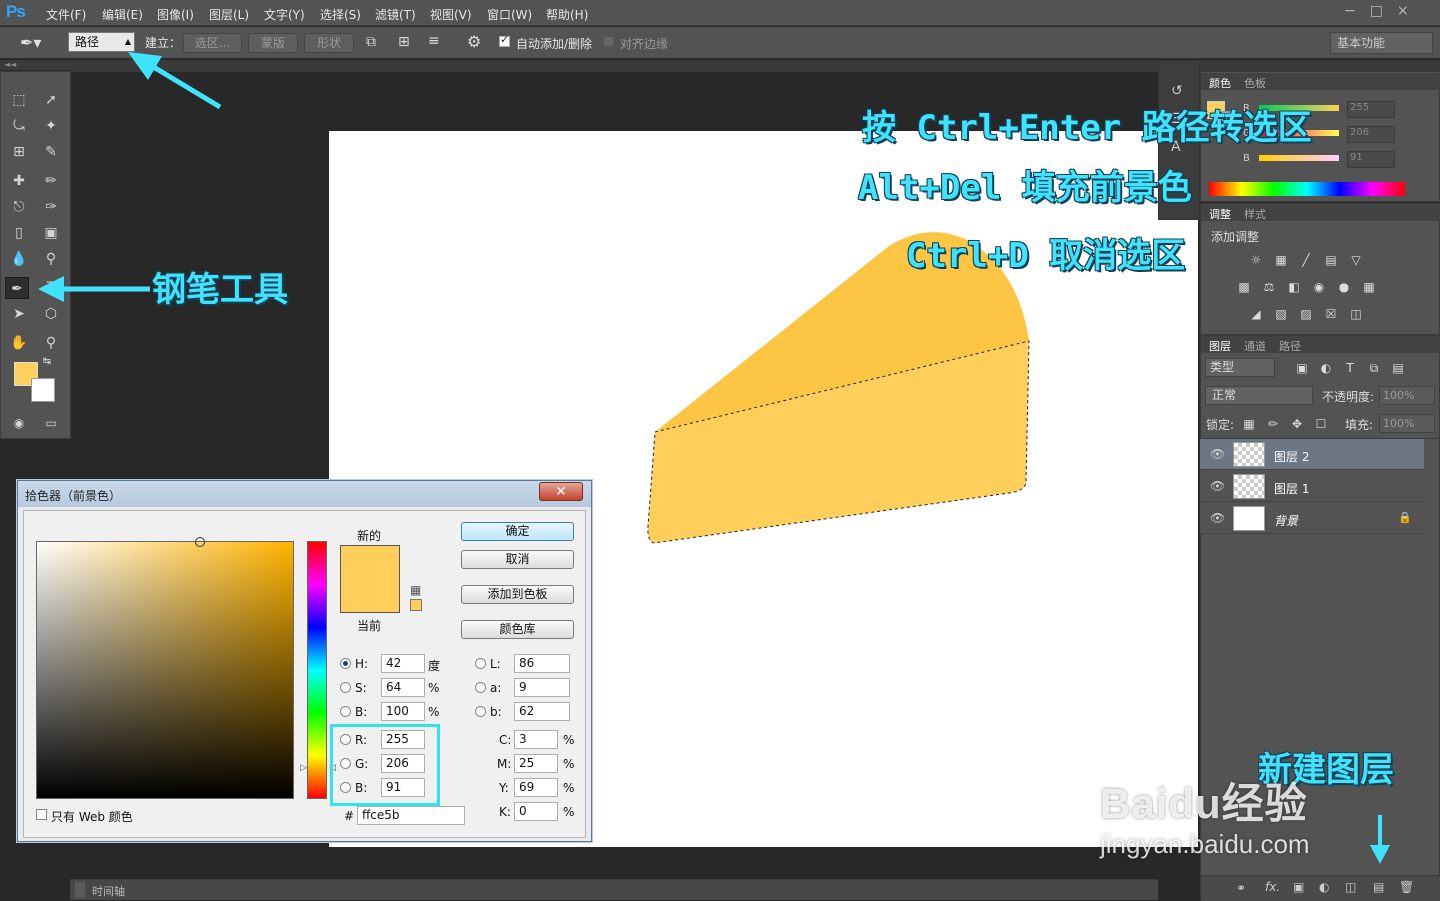  Describe the element at coordinates (220, 290) in the screenshot. I see `annotation-pen-tool: 钢笔工具` at that location.